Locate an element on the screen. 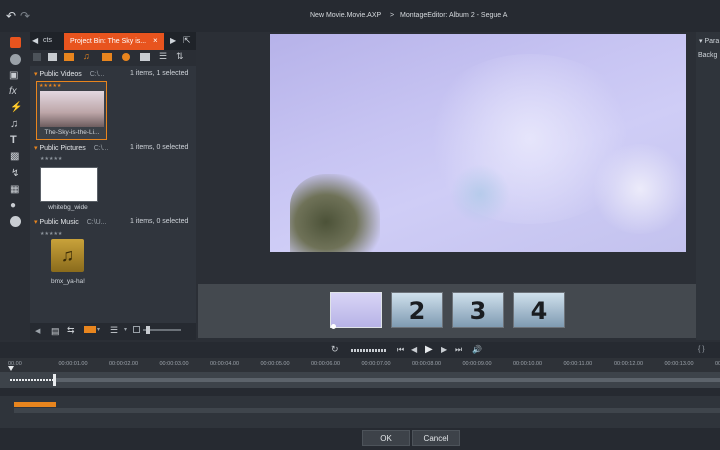  ruler-tick-label: 00:00:01.00 is located at coordinates (73, 364).